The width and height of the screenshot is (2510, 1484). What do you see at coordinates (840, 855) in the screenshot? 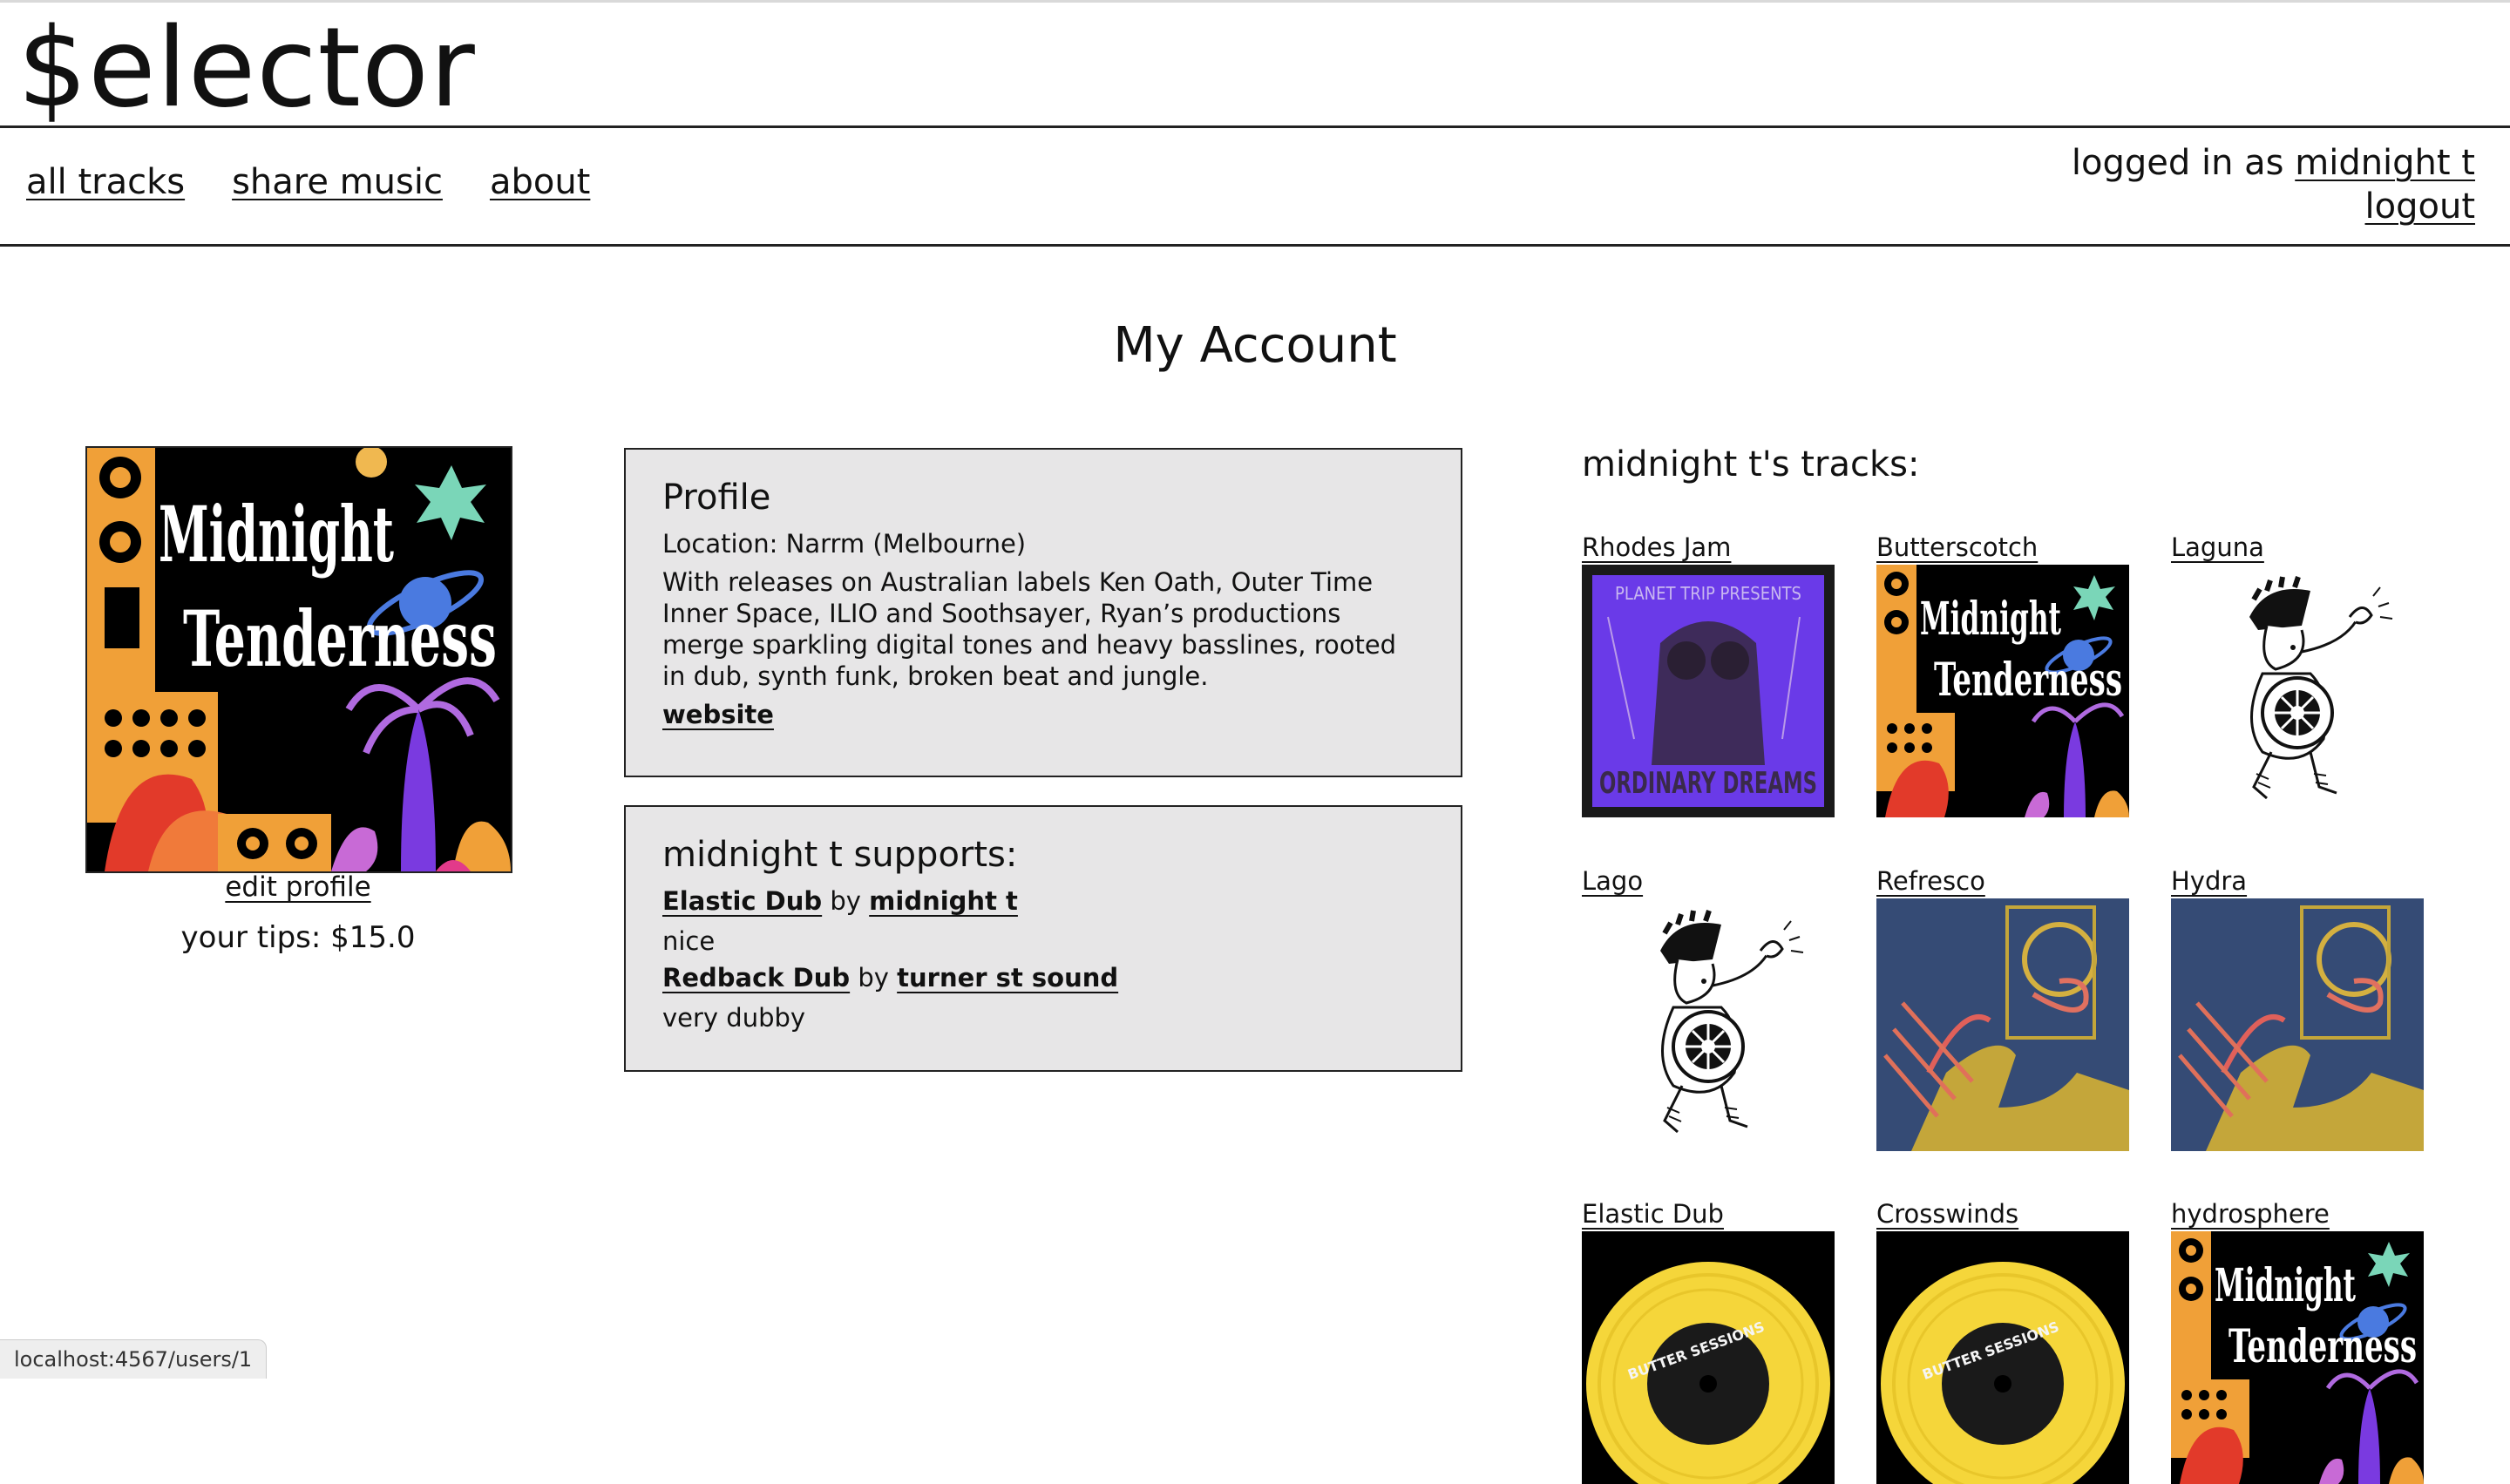
I see `supports-heading: midnight t supports:` at bounding box center [840, 855].